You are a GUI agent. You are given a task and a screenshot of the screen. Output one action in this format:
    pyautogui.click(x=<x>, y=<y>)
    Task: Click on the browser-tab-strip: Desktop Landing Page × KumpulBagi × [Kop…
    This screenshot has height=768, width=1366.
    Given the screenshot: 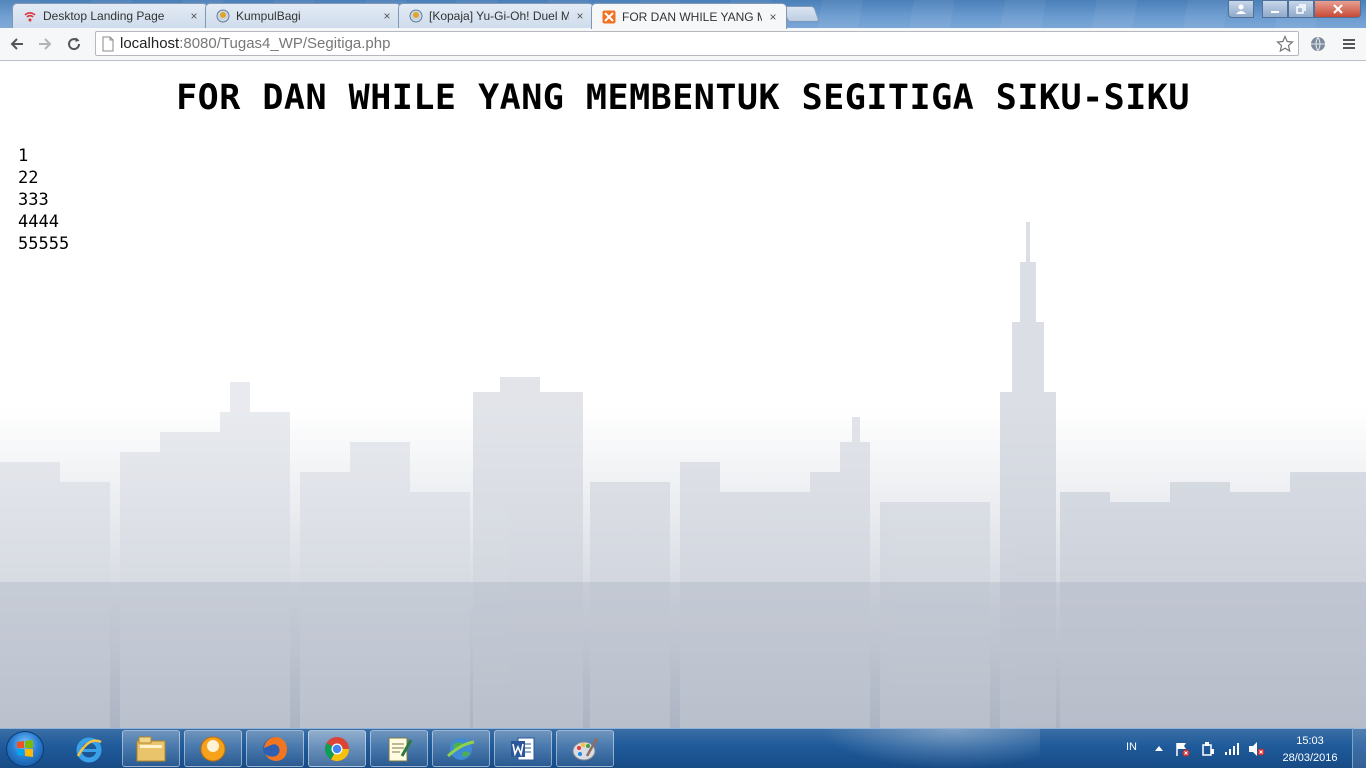 What is the action you would take?
    pyautogui.click(x=683, y=14)
    